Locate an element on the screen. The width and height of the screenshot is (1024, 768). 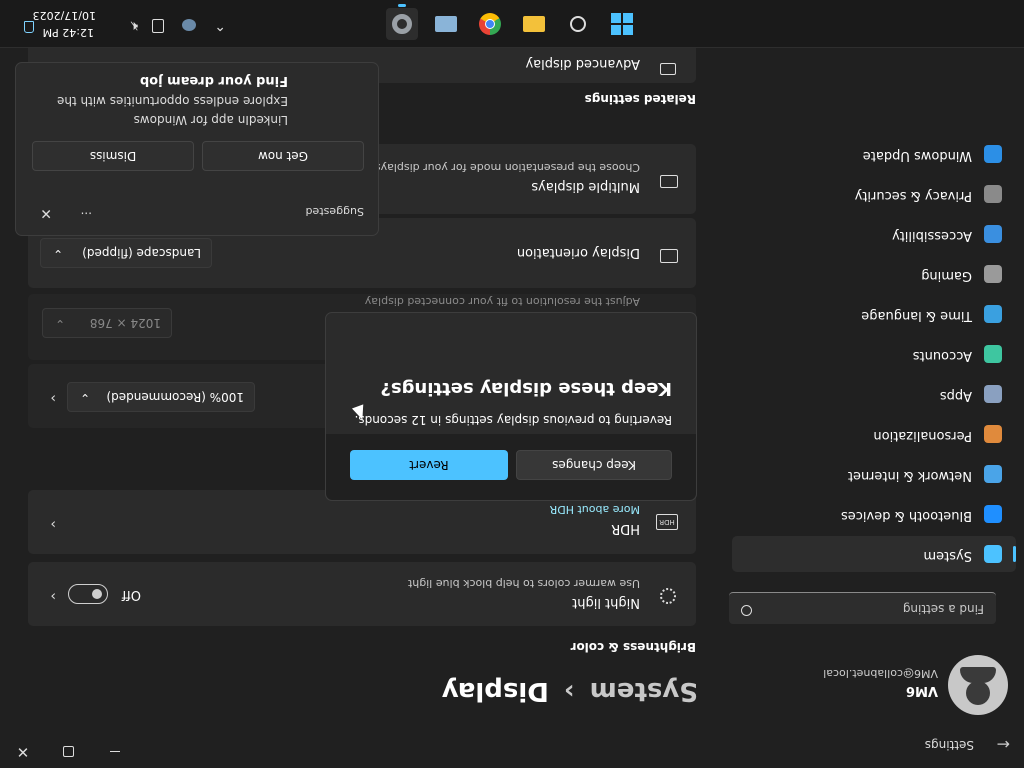
orientation-dropdown: Landscape (flipped) ⌄ is located at coordinates (126, 253).